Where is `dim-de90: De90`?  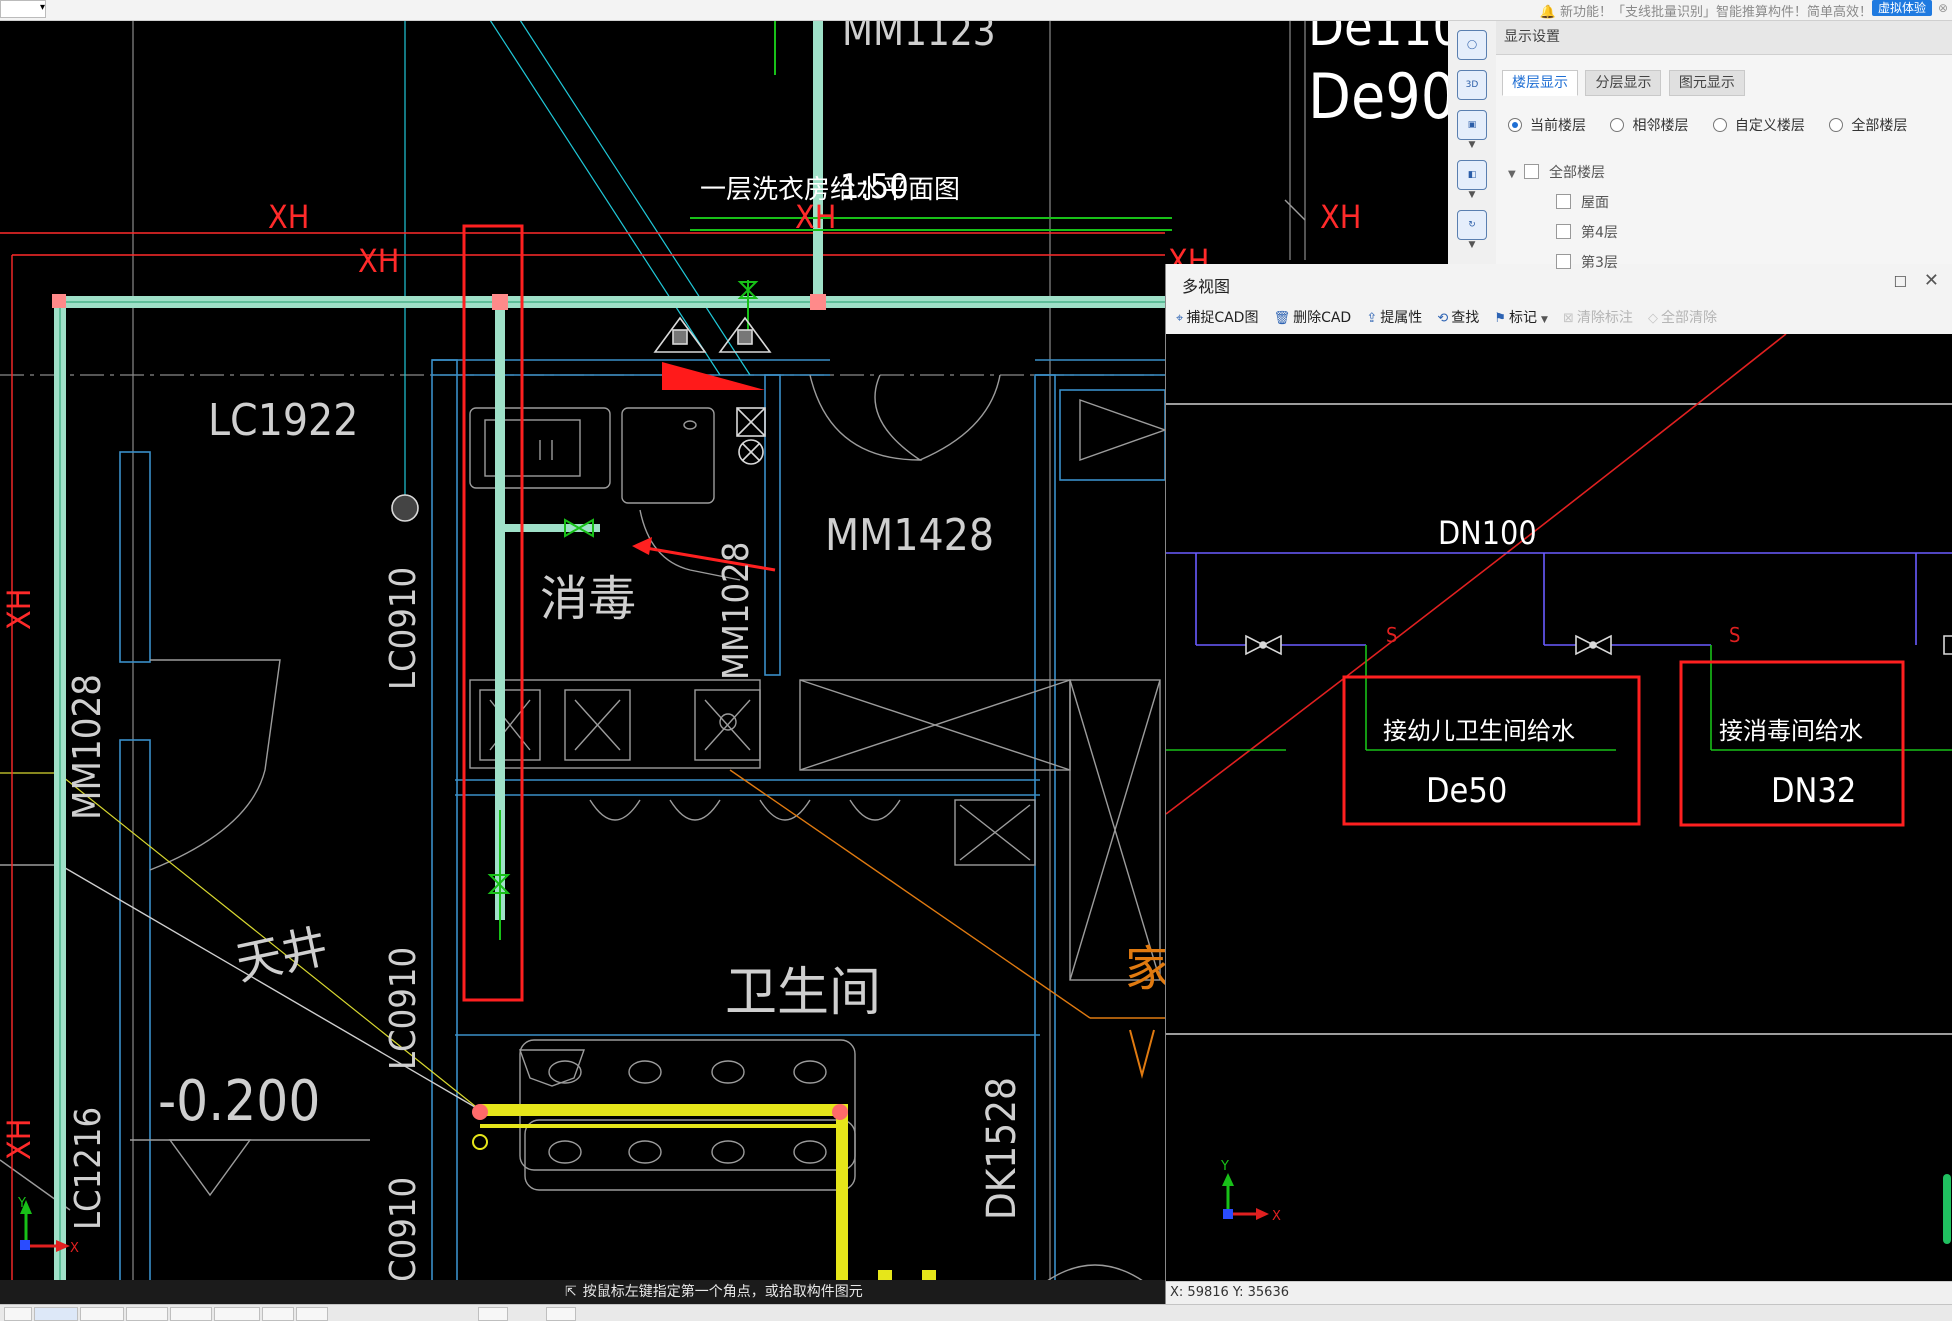 dim-de90: De90 is located at coordinates (1382, 96).